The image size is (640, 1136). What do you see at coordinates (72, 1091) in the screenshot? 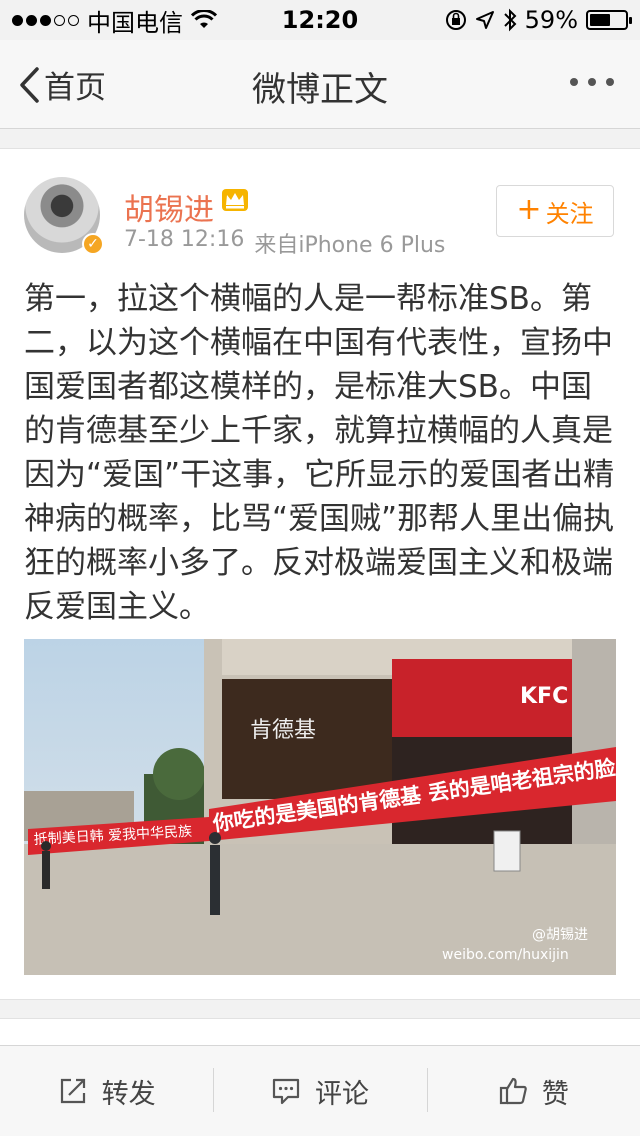
I see `repost-icon` at bounding box center [72, 1091].